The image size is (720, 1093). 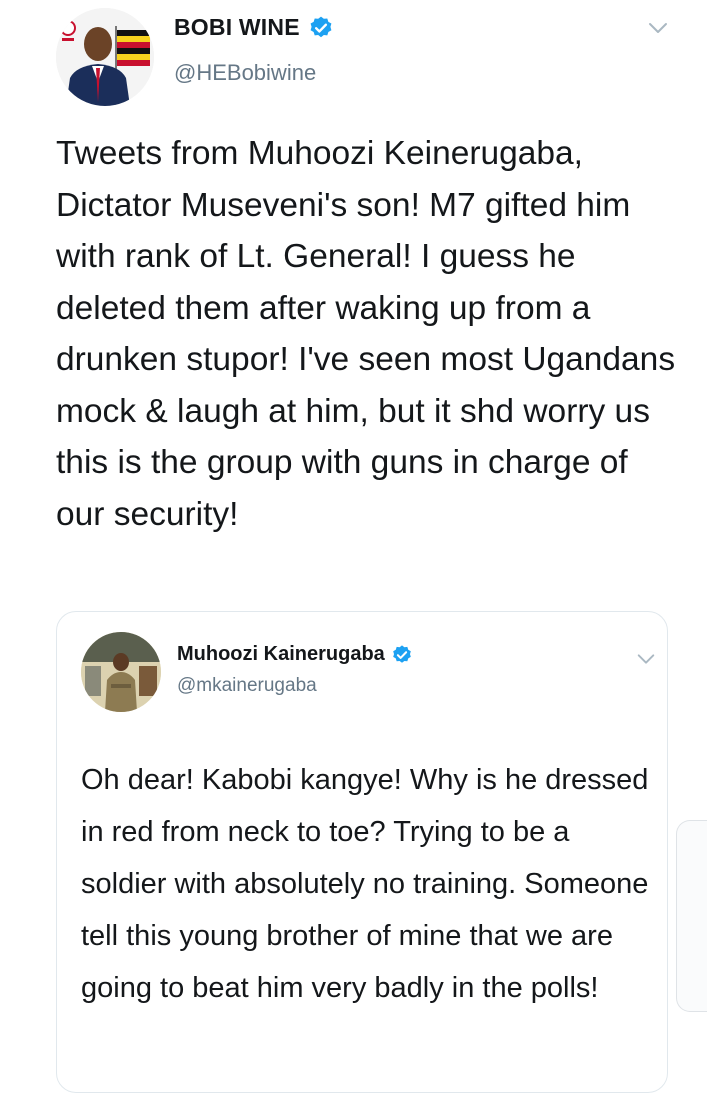 What do you see at coordinates (360, 55) in the screenshot?
I see `tweet-header: BOBI WINE @HEBobiwine` at bounding box center [360, 55].